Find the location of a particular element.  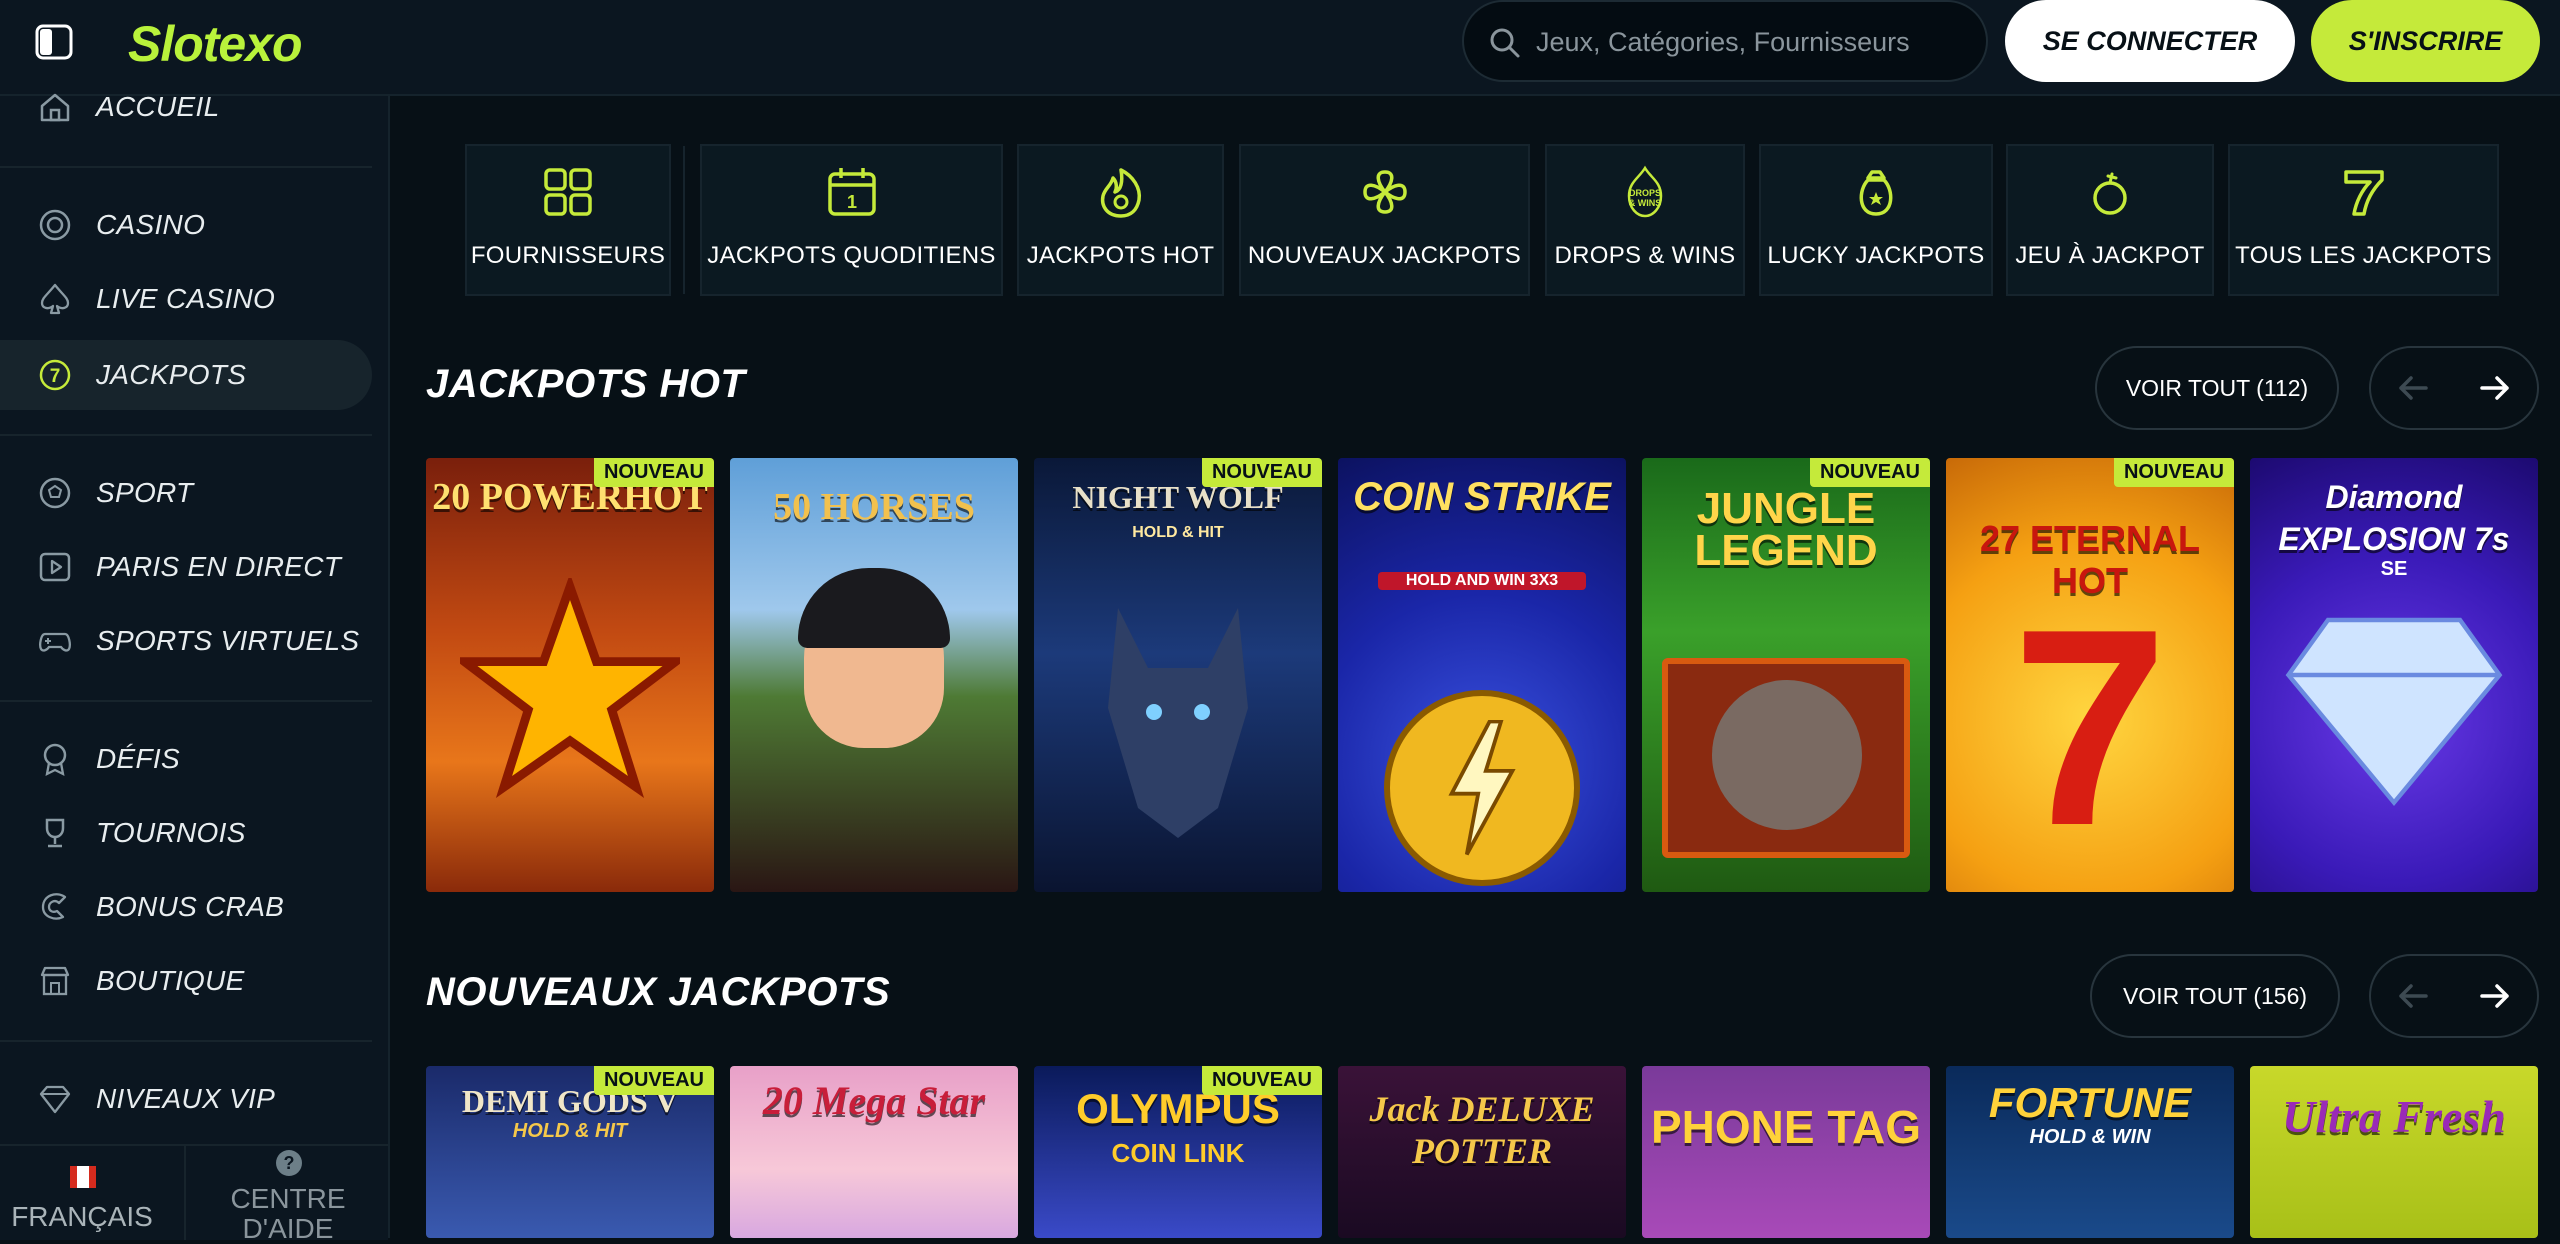

help-center-link: ? CENTRE D'AIDE is located at coordinates (288, 1195).